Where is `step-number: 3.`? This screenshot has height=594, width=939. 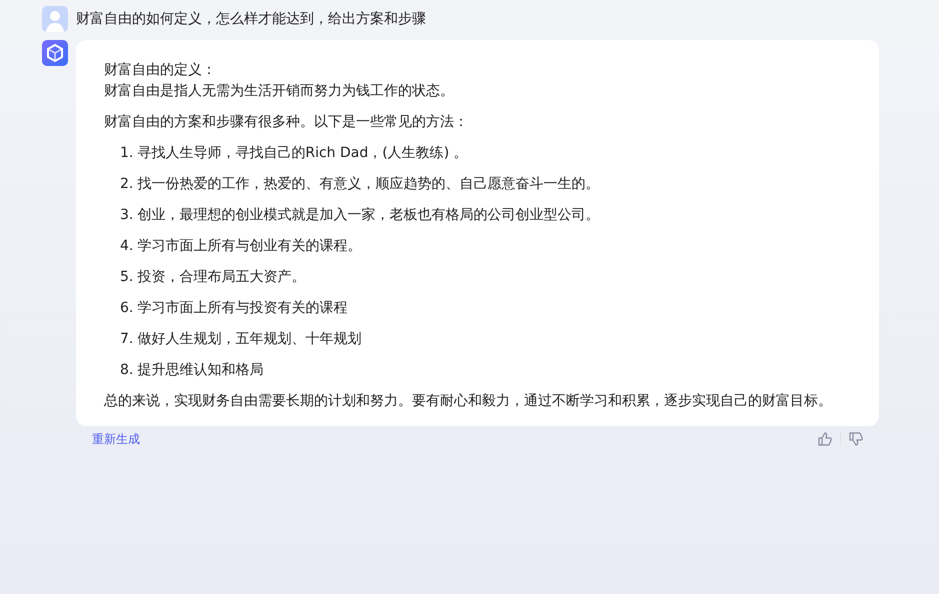
step-number: 3. is located at coordinates (127, 215).